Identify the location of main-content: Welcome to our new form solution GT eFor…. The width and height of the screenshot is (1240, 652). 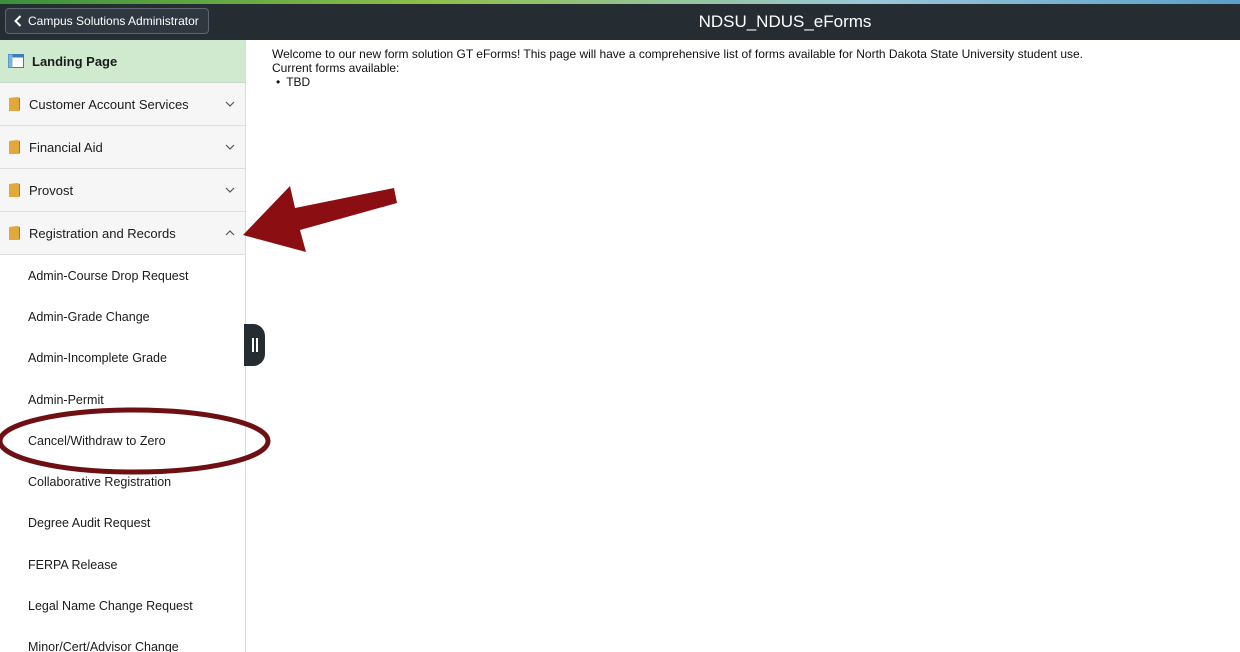
(677, 68).